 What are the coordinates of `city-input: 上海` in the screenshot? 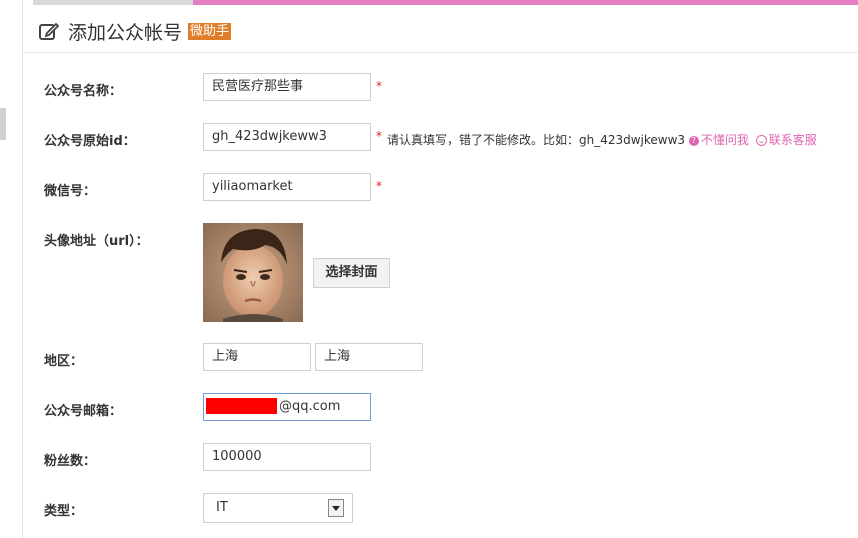 It's located at (369, 357).